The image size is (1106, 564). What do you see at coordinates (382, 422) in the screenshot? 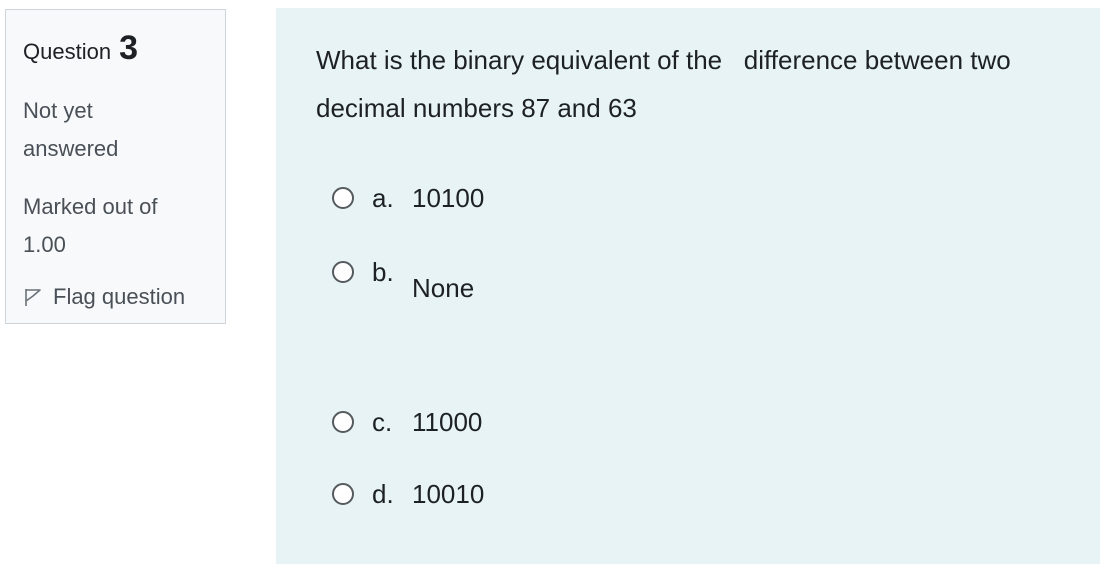
I see `option-letter: c.` at bounding box center [382, 422].